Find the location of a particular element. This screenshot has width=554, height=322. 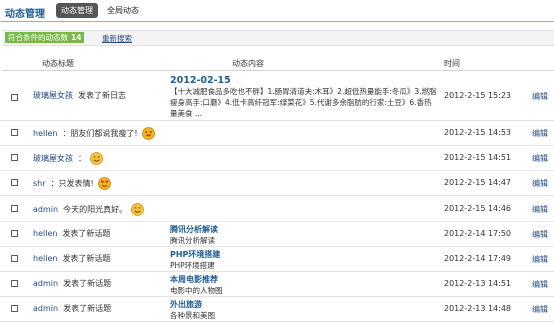

page-header: 动态管理 动态管理 全局动态 is located at coordinates (277, 11).